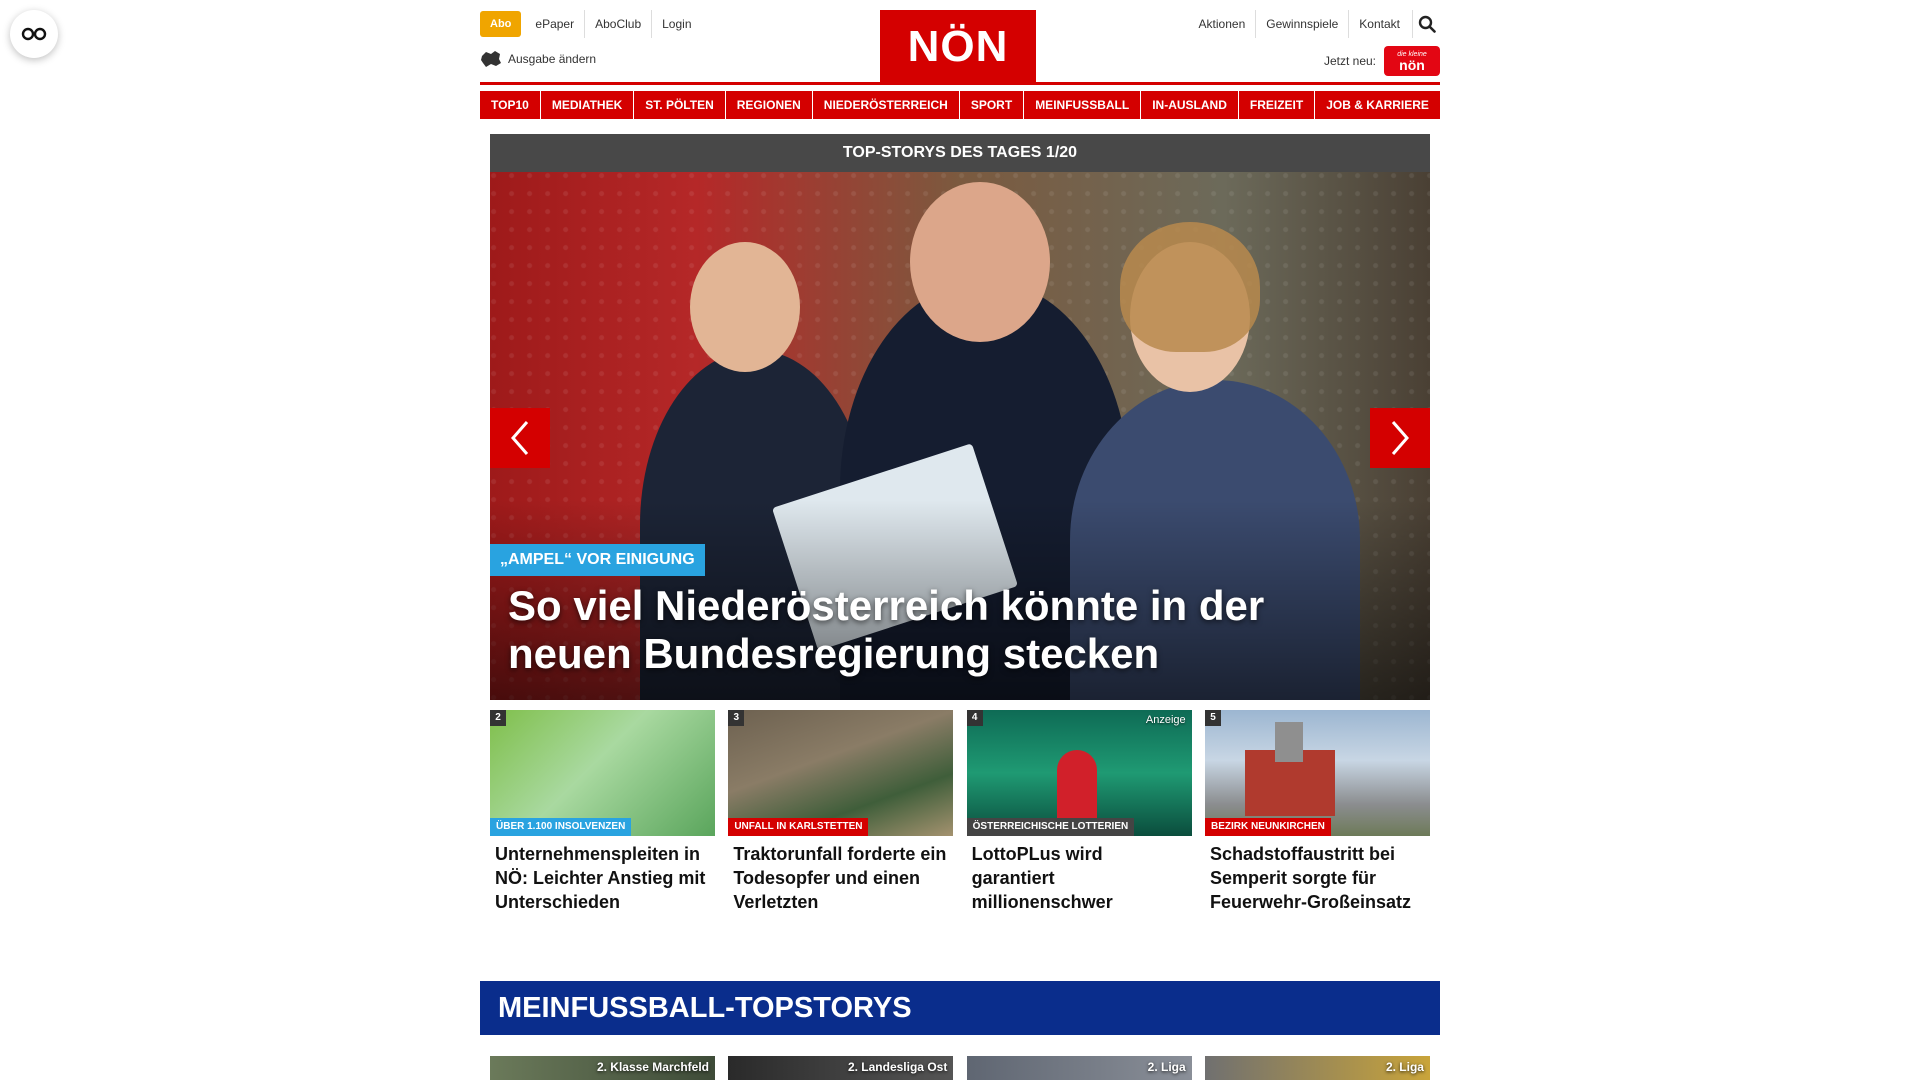 Image resolution: width=1920 pixels, height=1080 pixels. I want to click on kleine-noen-badge: die kleine nön, so click(1412, 61).